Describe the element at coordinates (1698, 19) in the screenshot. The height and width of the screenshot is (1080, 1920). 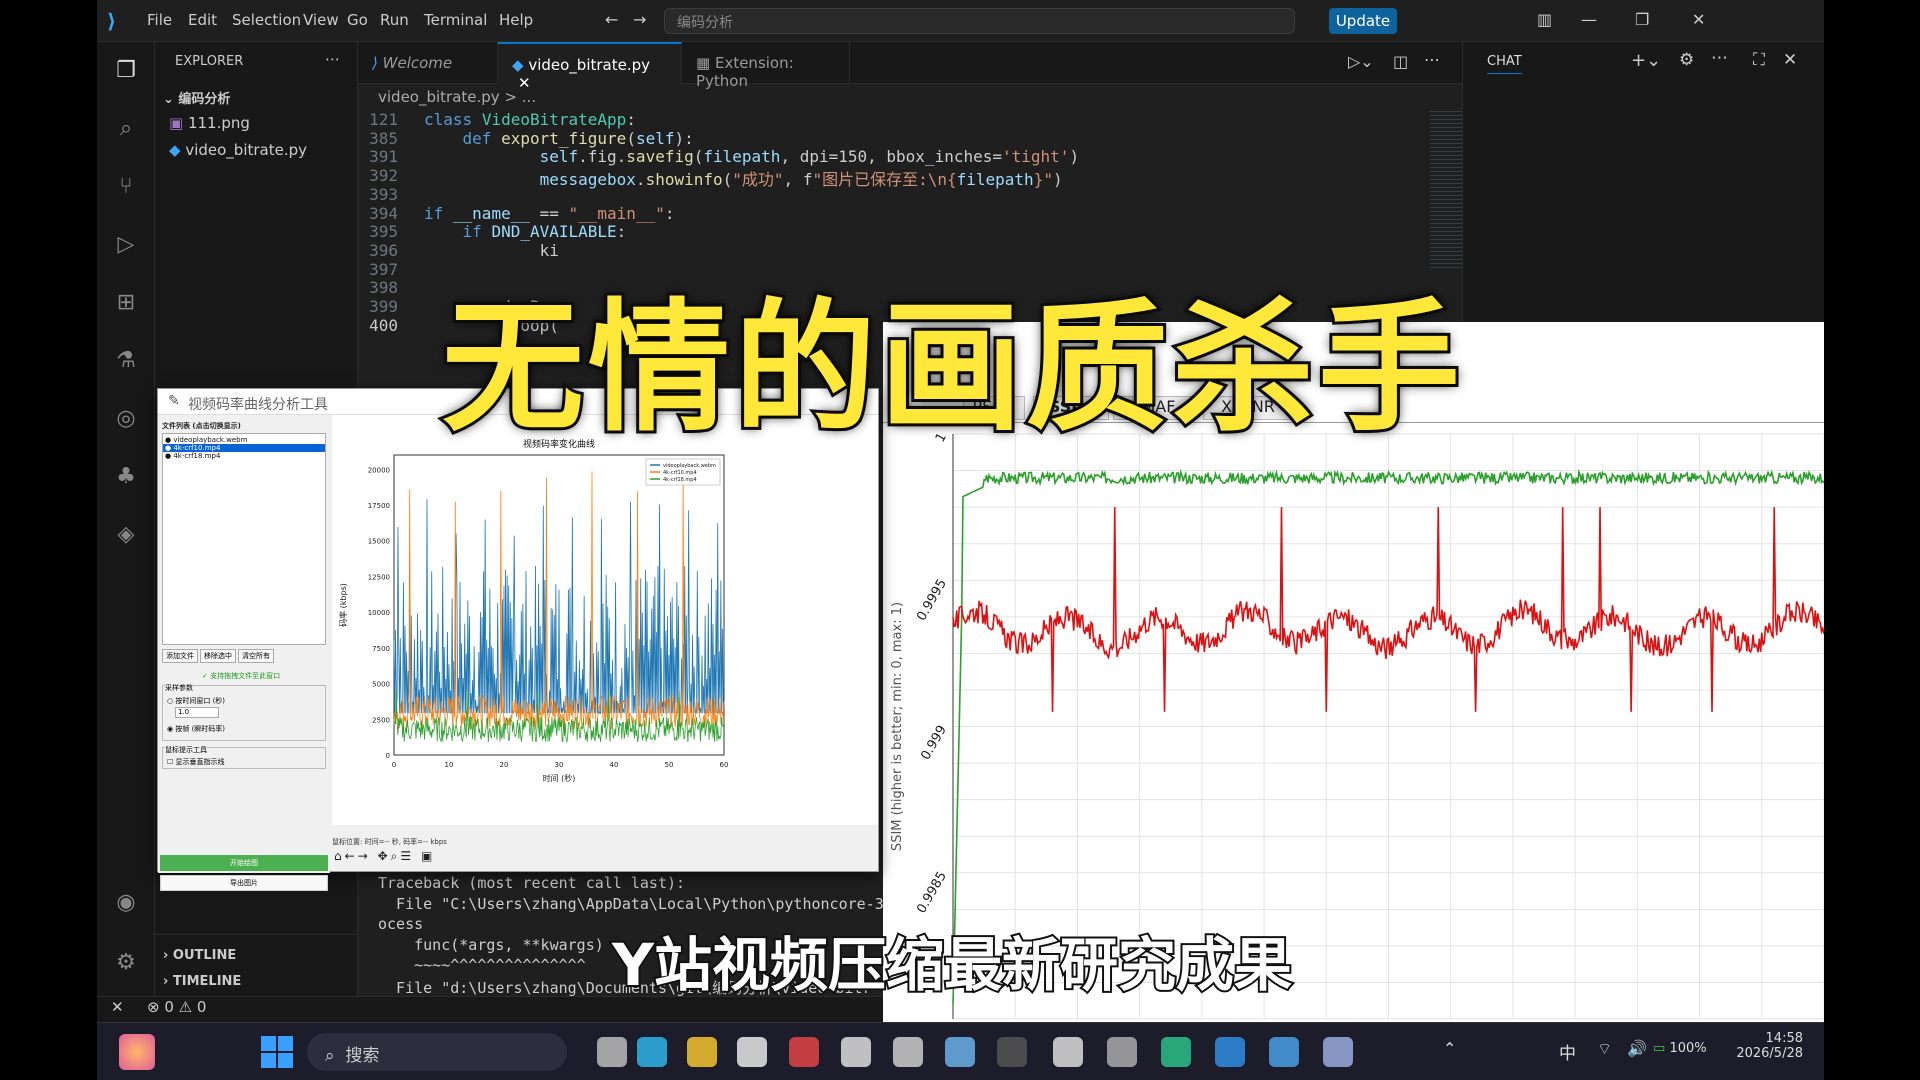
I see `close-icon: ✕` at that location.